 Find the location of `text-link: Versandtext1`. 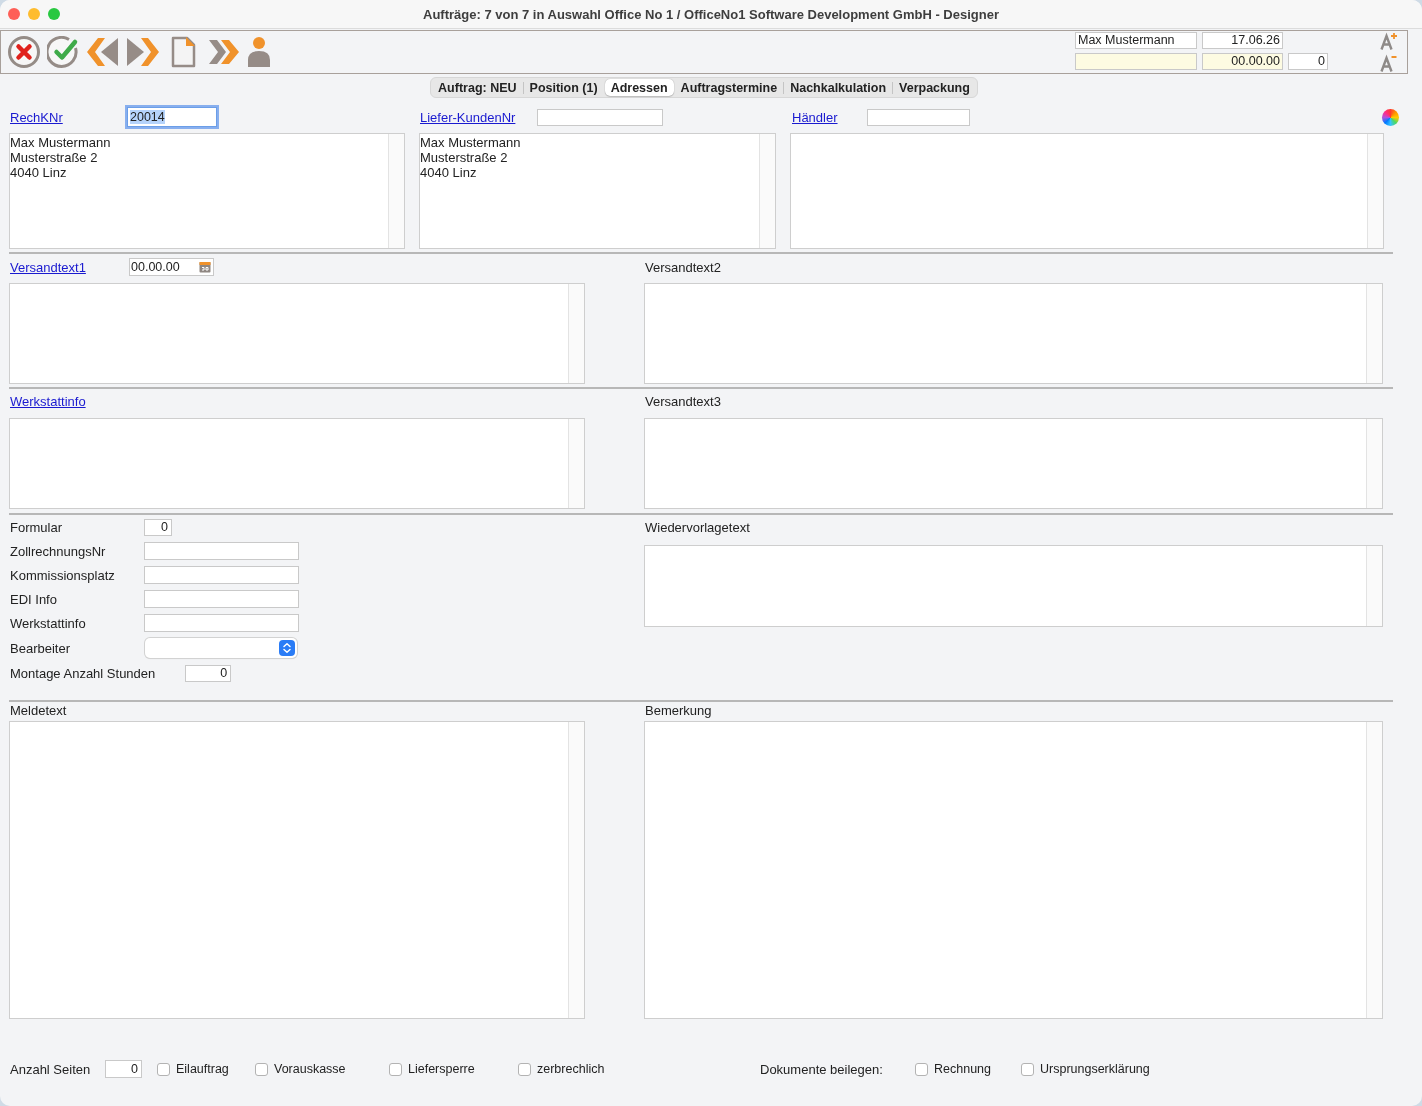

text-link: Versandtext1 is located at coordinates (48, 267).